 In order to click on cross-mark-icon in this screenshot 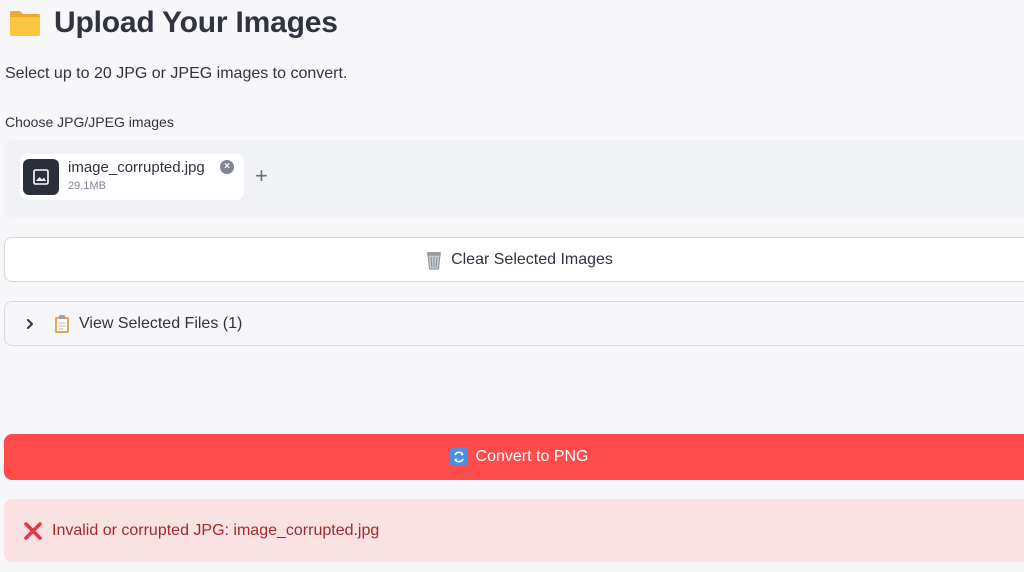, I will do `click(33, 531)`.